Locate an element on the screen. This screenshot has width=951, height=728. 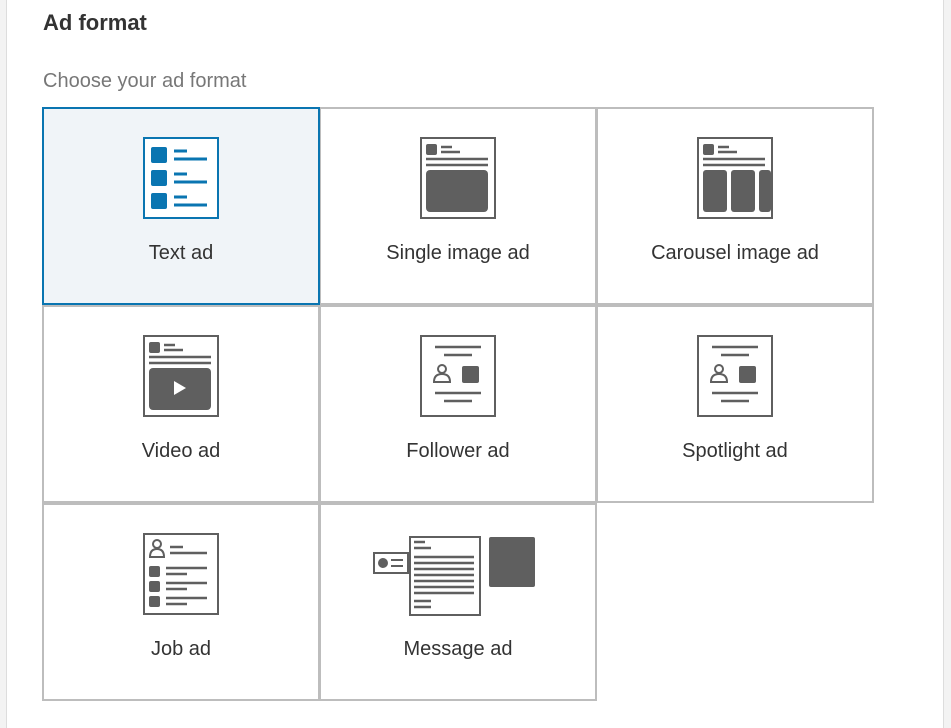
single-image-ad-icon is located at coordinates (458, 178).